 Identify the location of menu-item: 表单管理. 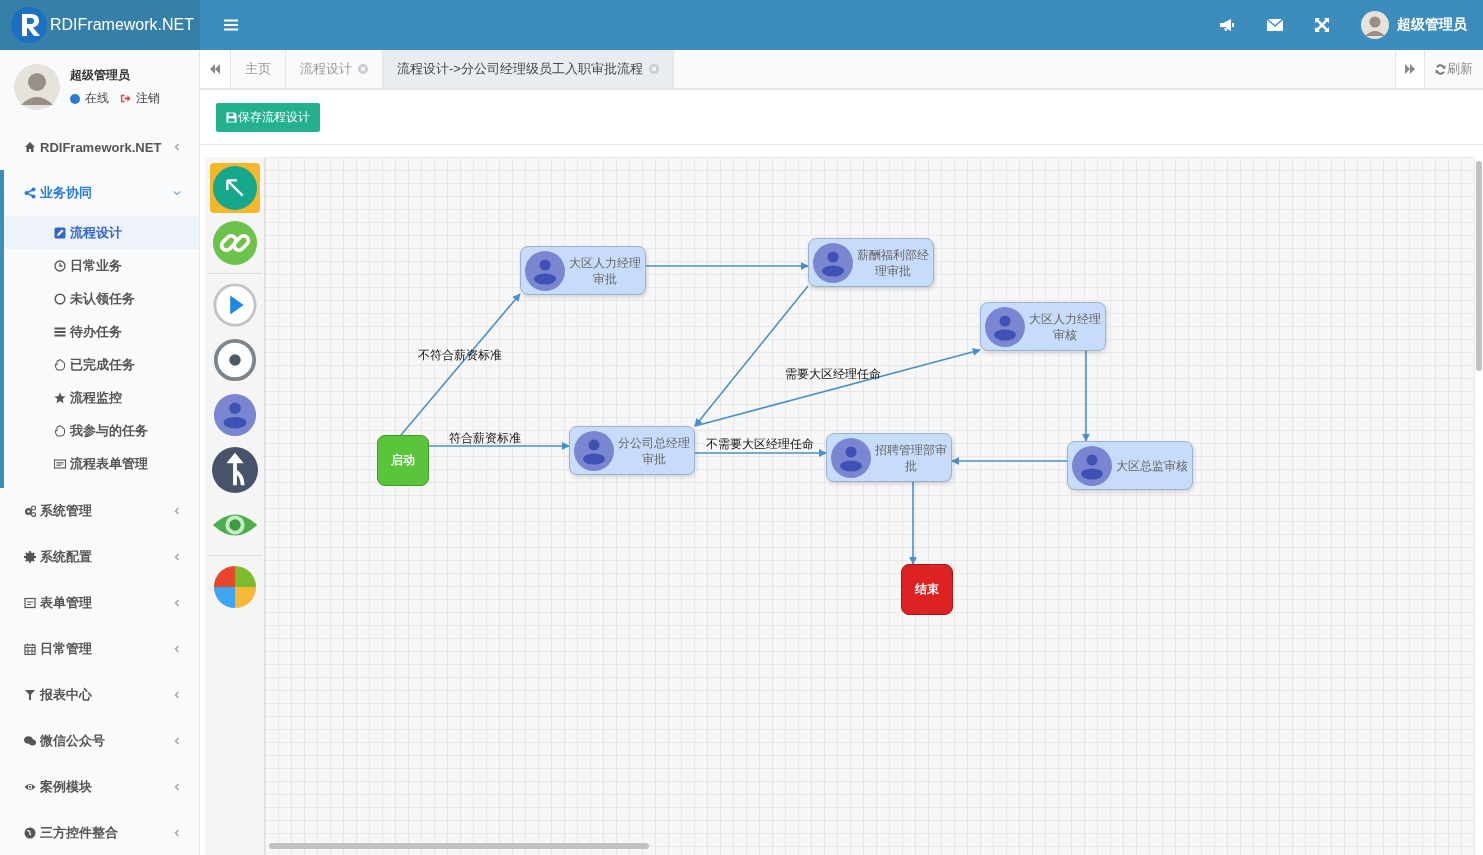
(99, 603).